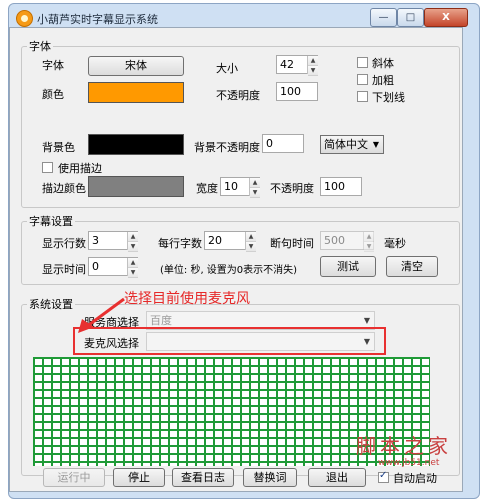 Image resolution: width=490 pixels, height=500 pixels. Describe the element at coordinates (395, 243) in the screenshot. I see `pause-unit: 毫秒` at that location.